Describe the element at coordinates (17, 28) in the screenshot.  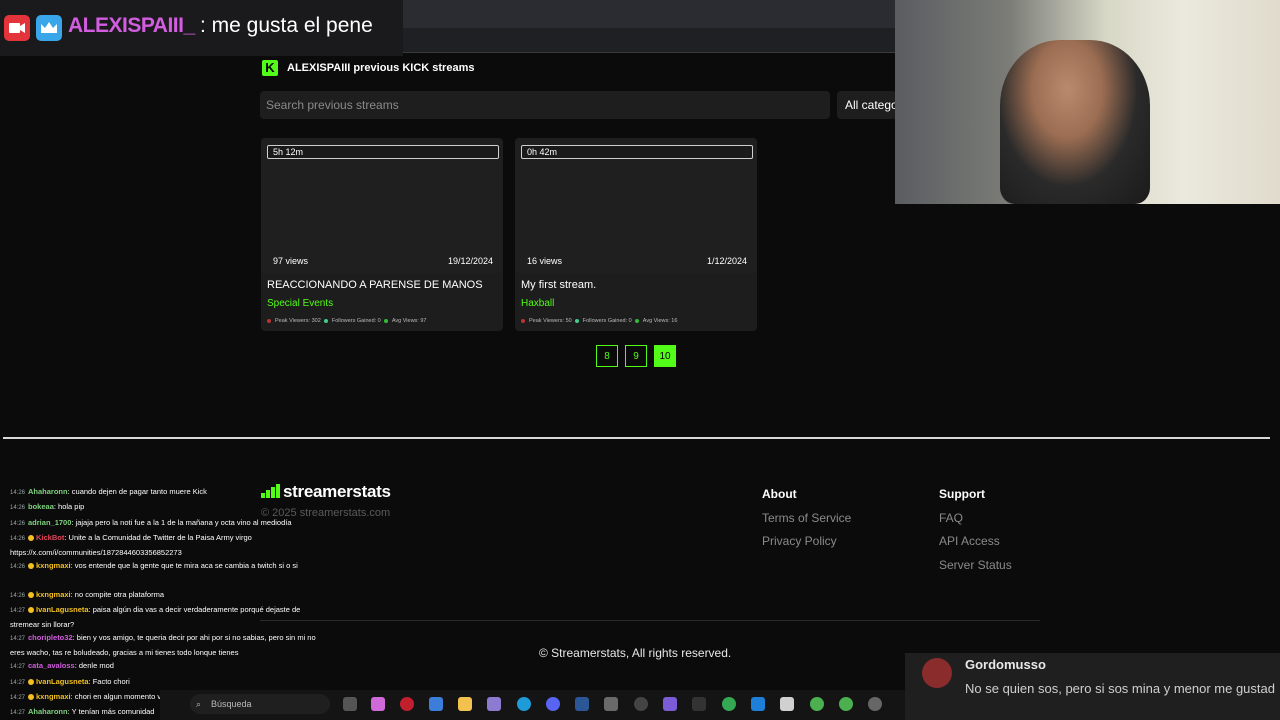
I see `camera-icon` at that location.